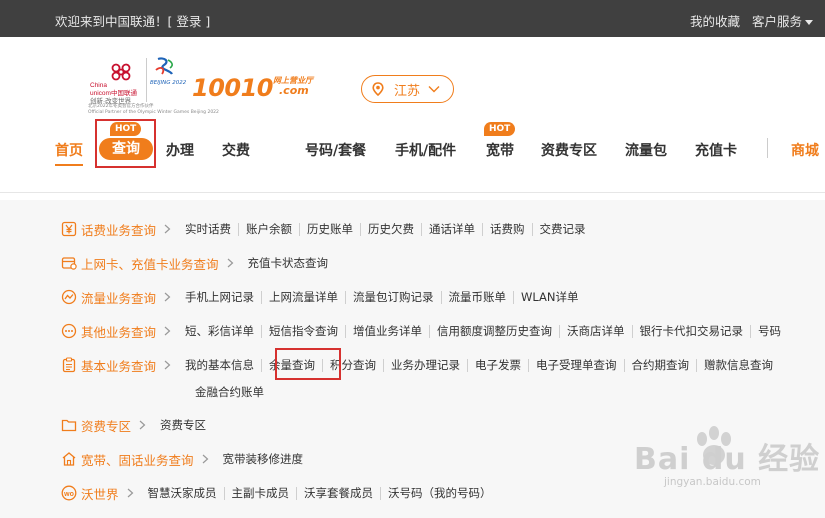  Describe the element at coordinates (220, 365) in the screenshot. I see `link-basic-info: 我的基本信息` at that location.